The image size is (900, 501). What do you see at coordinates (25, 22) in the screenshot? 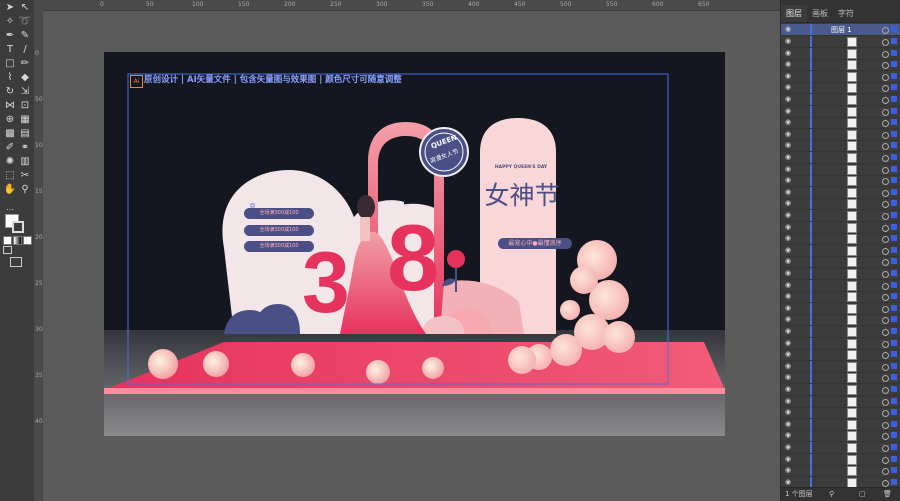
I see `lasso-tool-icon: ➰` at bounding box center [25, 22].